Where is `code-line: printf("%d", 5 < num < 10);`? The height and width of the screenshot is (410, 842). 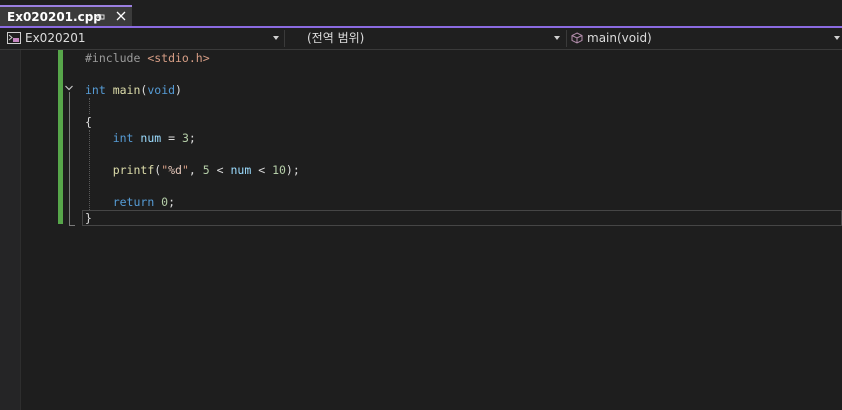
code-line: printf("%d", 5 < num < 10); is located at coordinates (192, 170).